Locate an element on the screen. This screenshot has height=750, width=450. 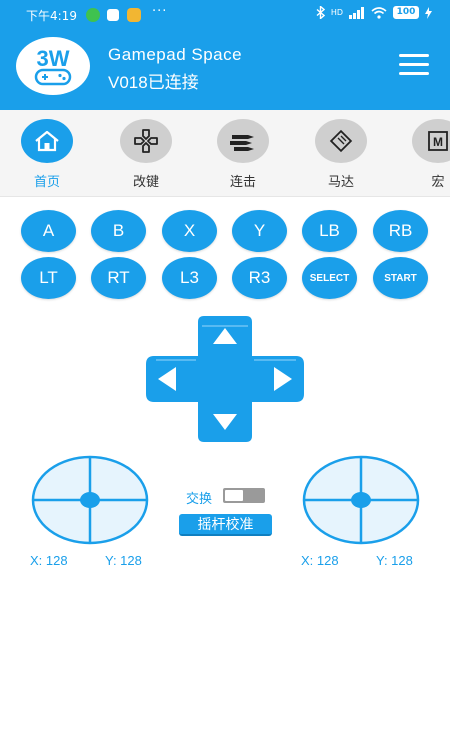
swap-label: 交换 is located at coordinates (199, 499).